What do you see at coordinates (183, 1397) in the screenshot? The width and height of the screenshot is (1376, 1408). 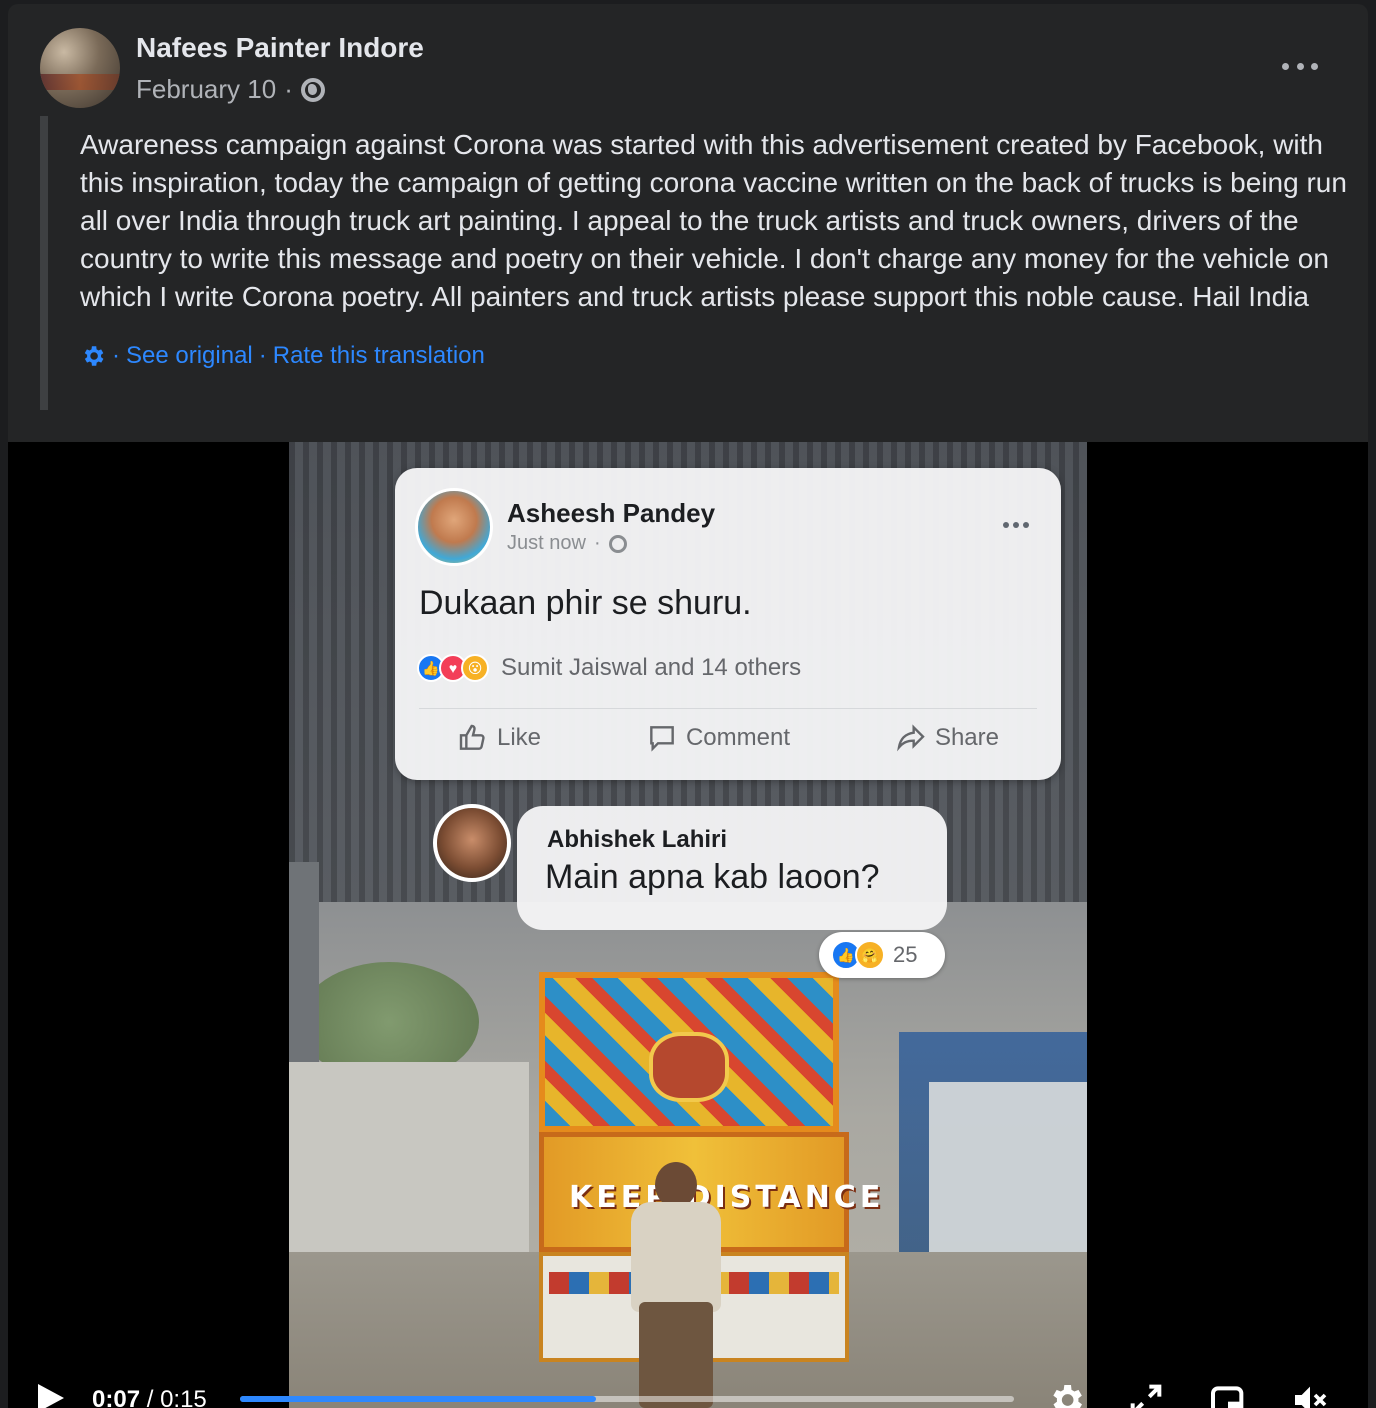 I see `duration: 0:15` at bounding box center [183, 1397].